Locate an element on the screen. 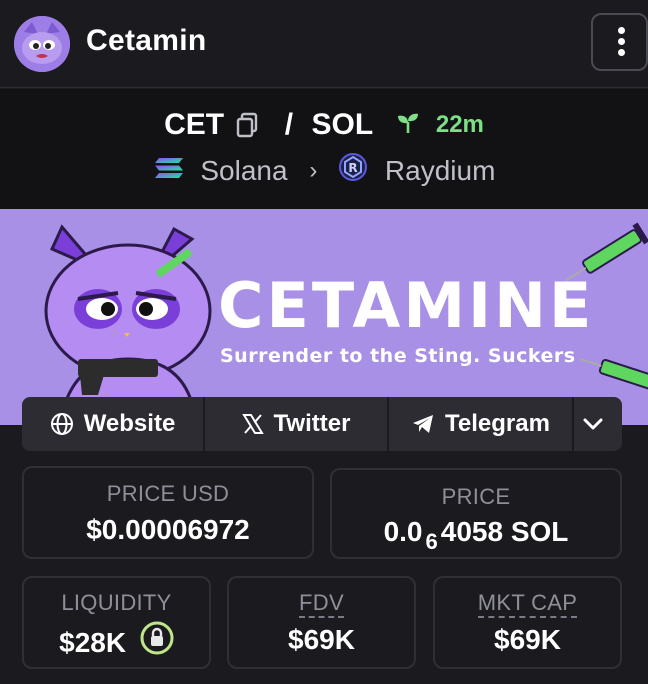 The width and height of the screenshot is (648, 684). price-usd-label: PRICE USD is located at coordinates (168, 493).